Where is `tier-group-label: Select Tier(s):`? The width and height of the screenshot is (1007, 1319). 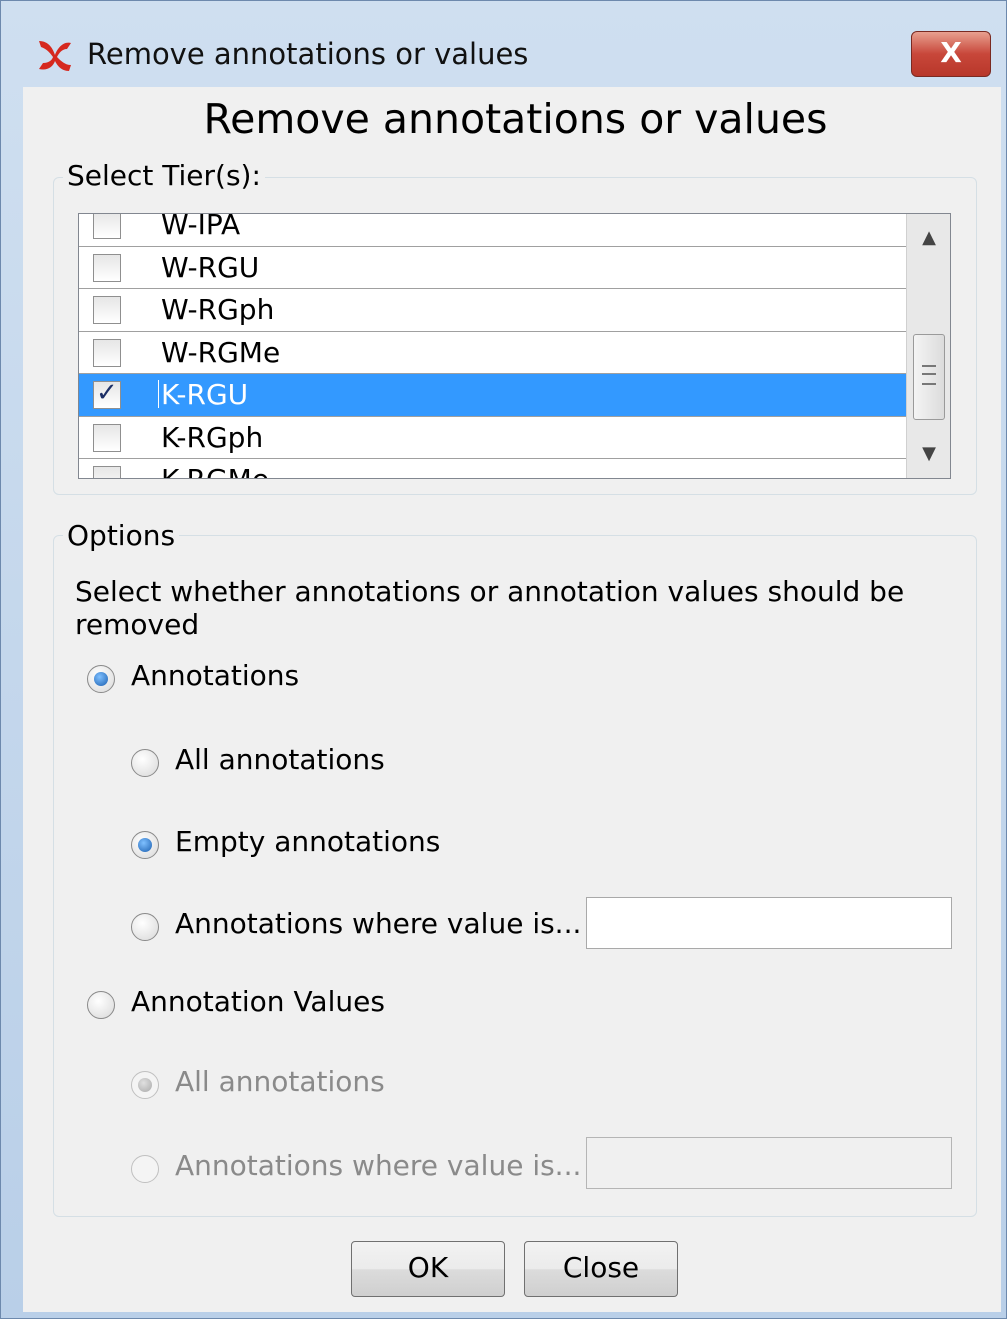
tier-group-label: Select Tier(s): is located at coordinates (164, 175).